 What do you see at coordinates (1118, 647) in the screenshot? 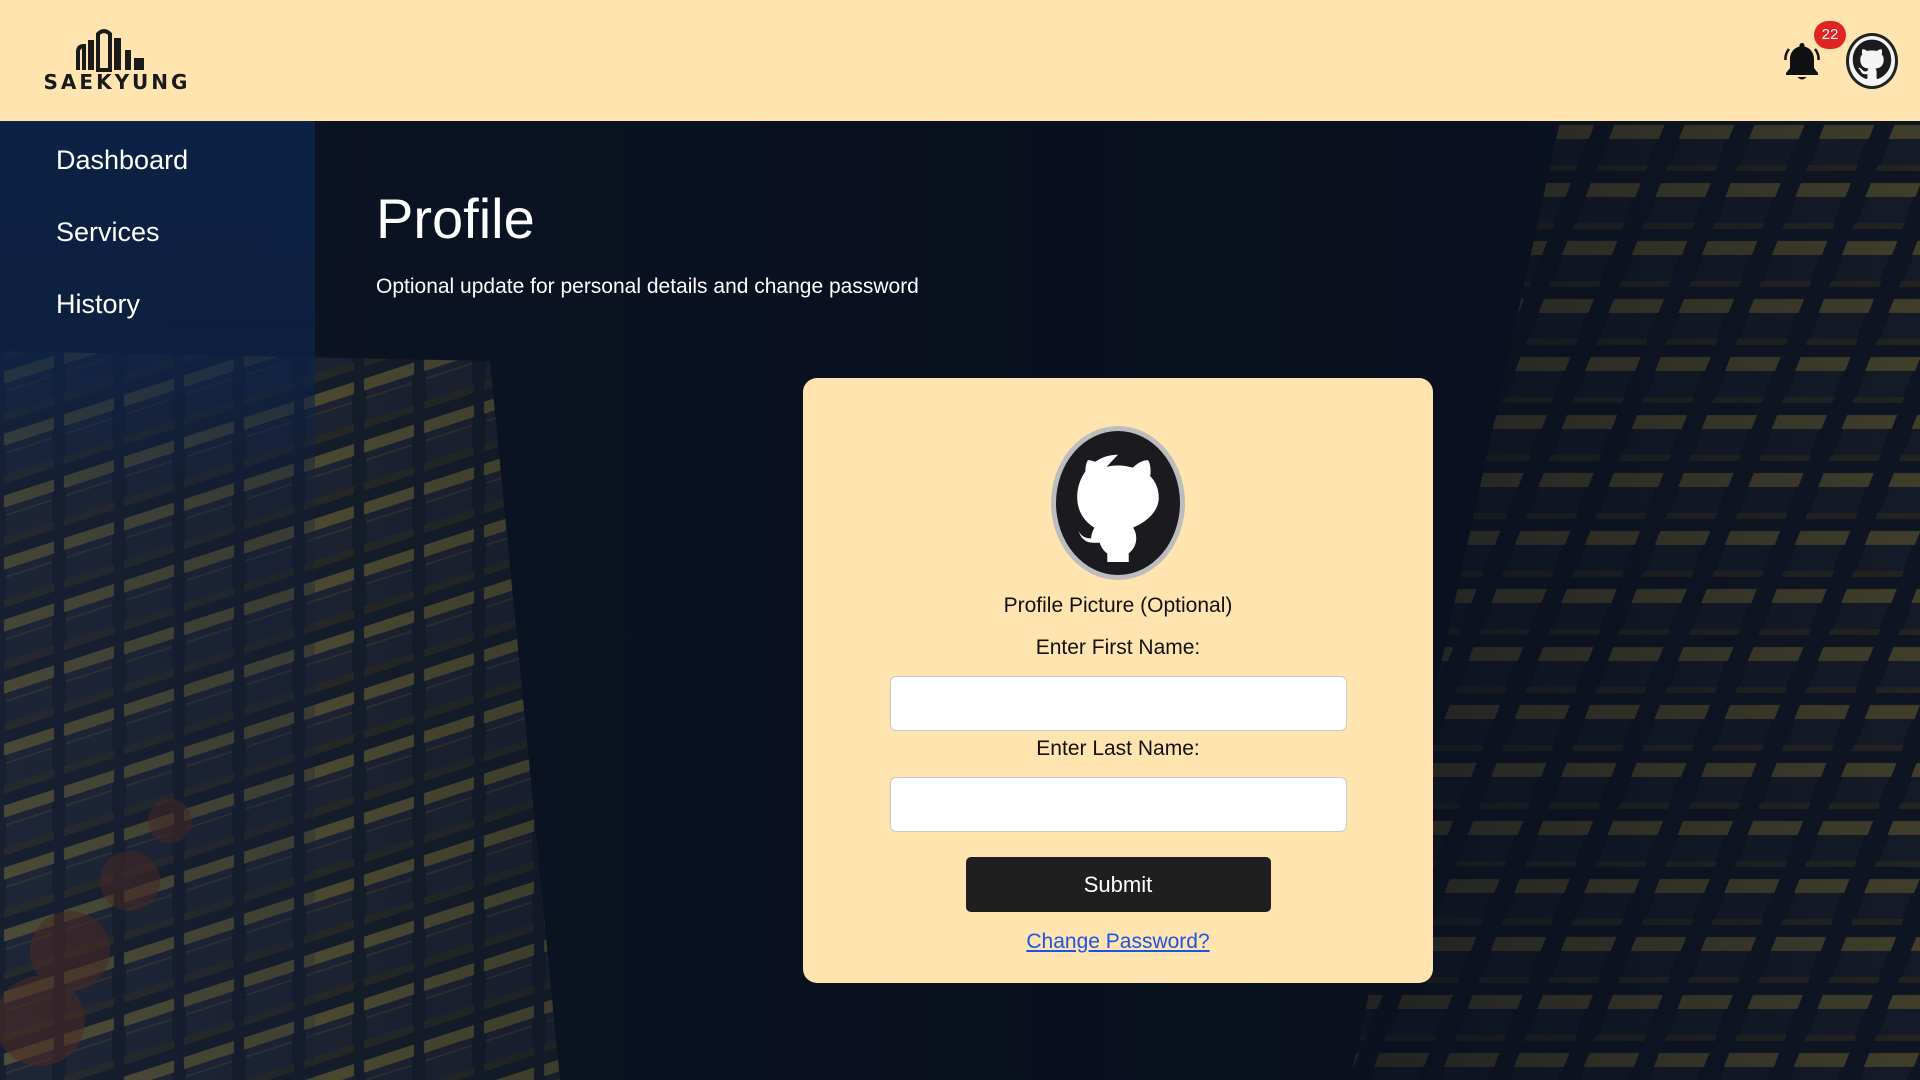
I see `first-name-label: Enter First Name:` at bounding box center [1118, 647].